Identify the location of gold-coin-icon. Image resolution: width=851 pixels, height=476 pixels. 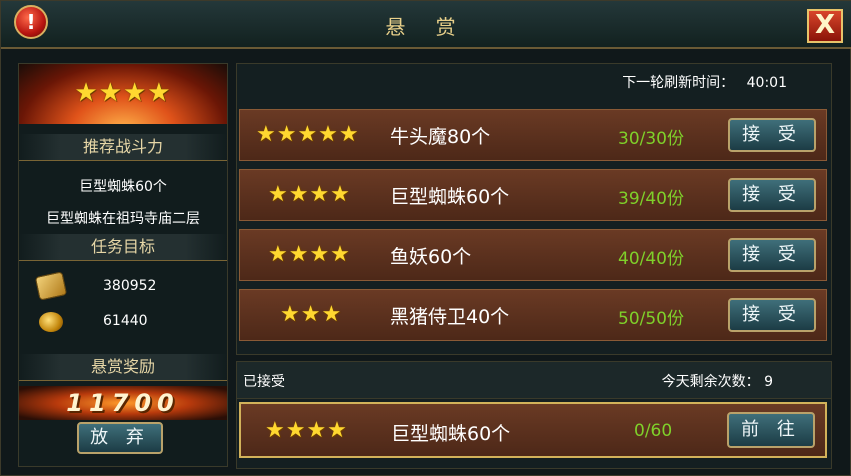
(51, 322).